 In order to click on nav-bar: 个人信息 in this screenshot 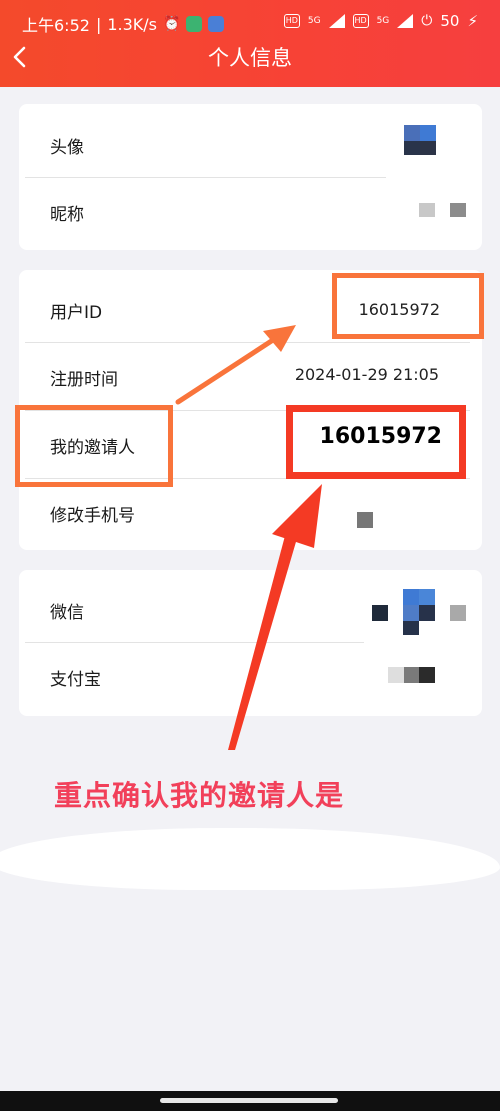, I will do `click(250, 63)`.